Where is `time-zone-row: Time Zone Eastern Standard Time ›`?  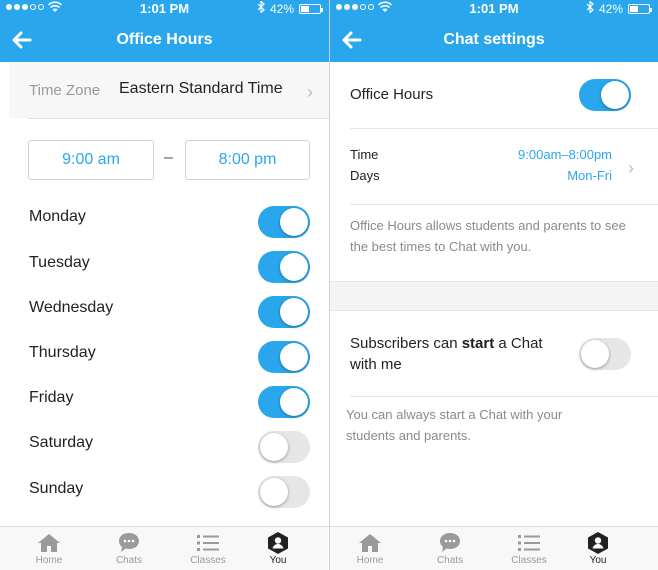
time-zone-row: Time Zone Eastern Standard Time › is located at coordinates (169, 90).